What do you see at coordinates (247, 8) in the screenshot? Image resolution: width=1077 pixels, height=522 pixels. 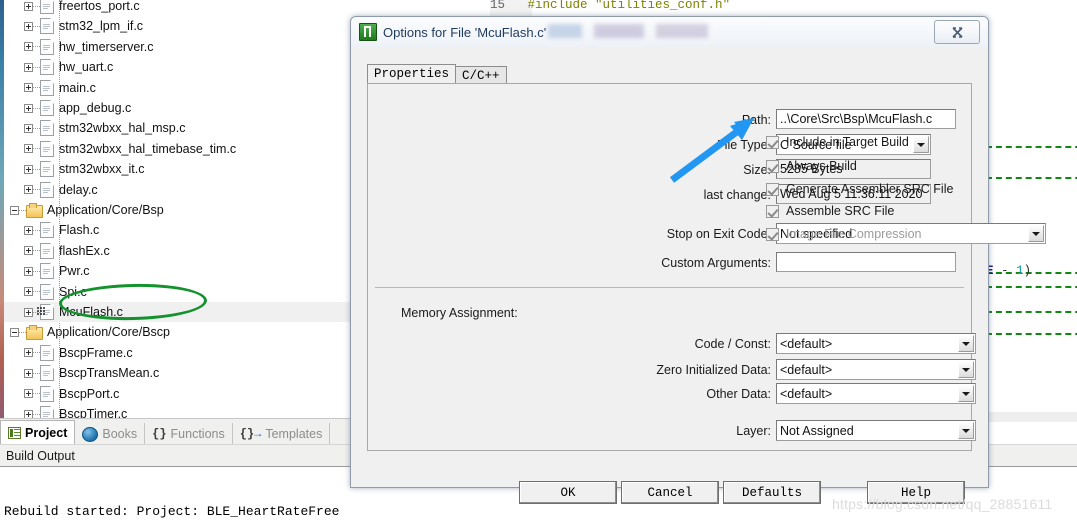 I see `tree-file-row: freertos_port.c` at bounding box center [247, 8].